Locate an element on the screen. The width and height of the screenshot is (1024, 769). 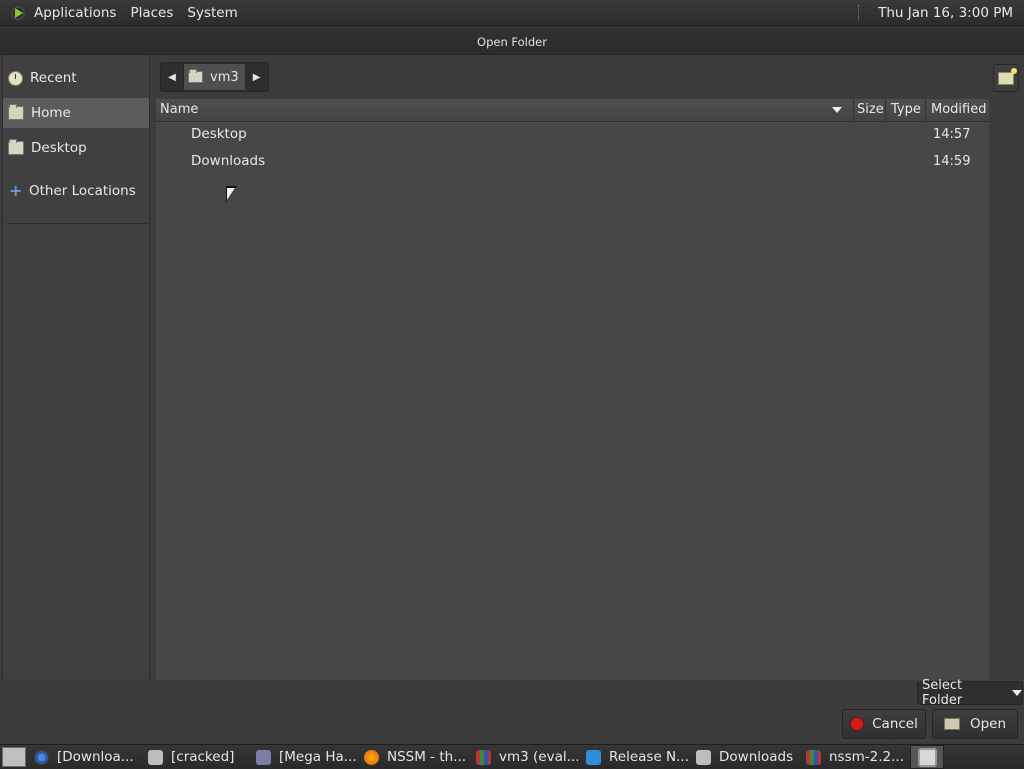
path-bar: ◀ vm3 ▶ is located at coordinates (214, 77).